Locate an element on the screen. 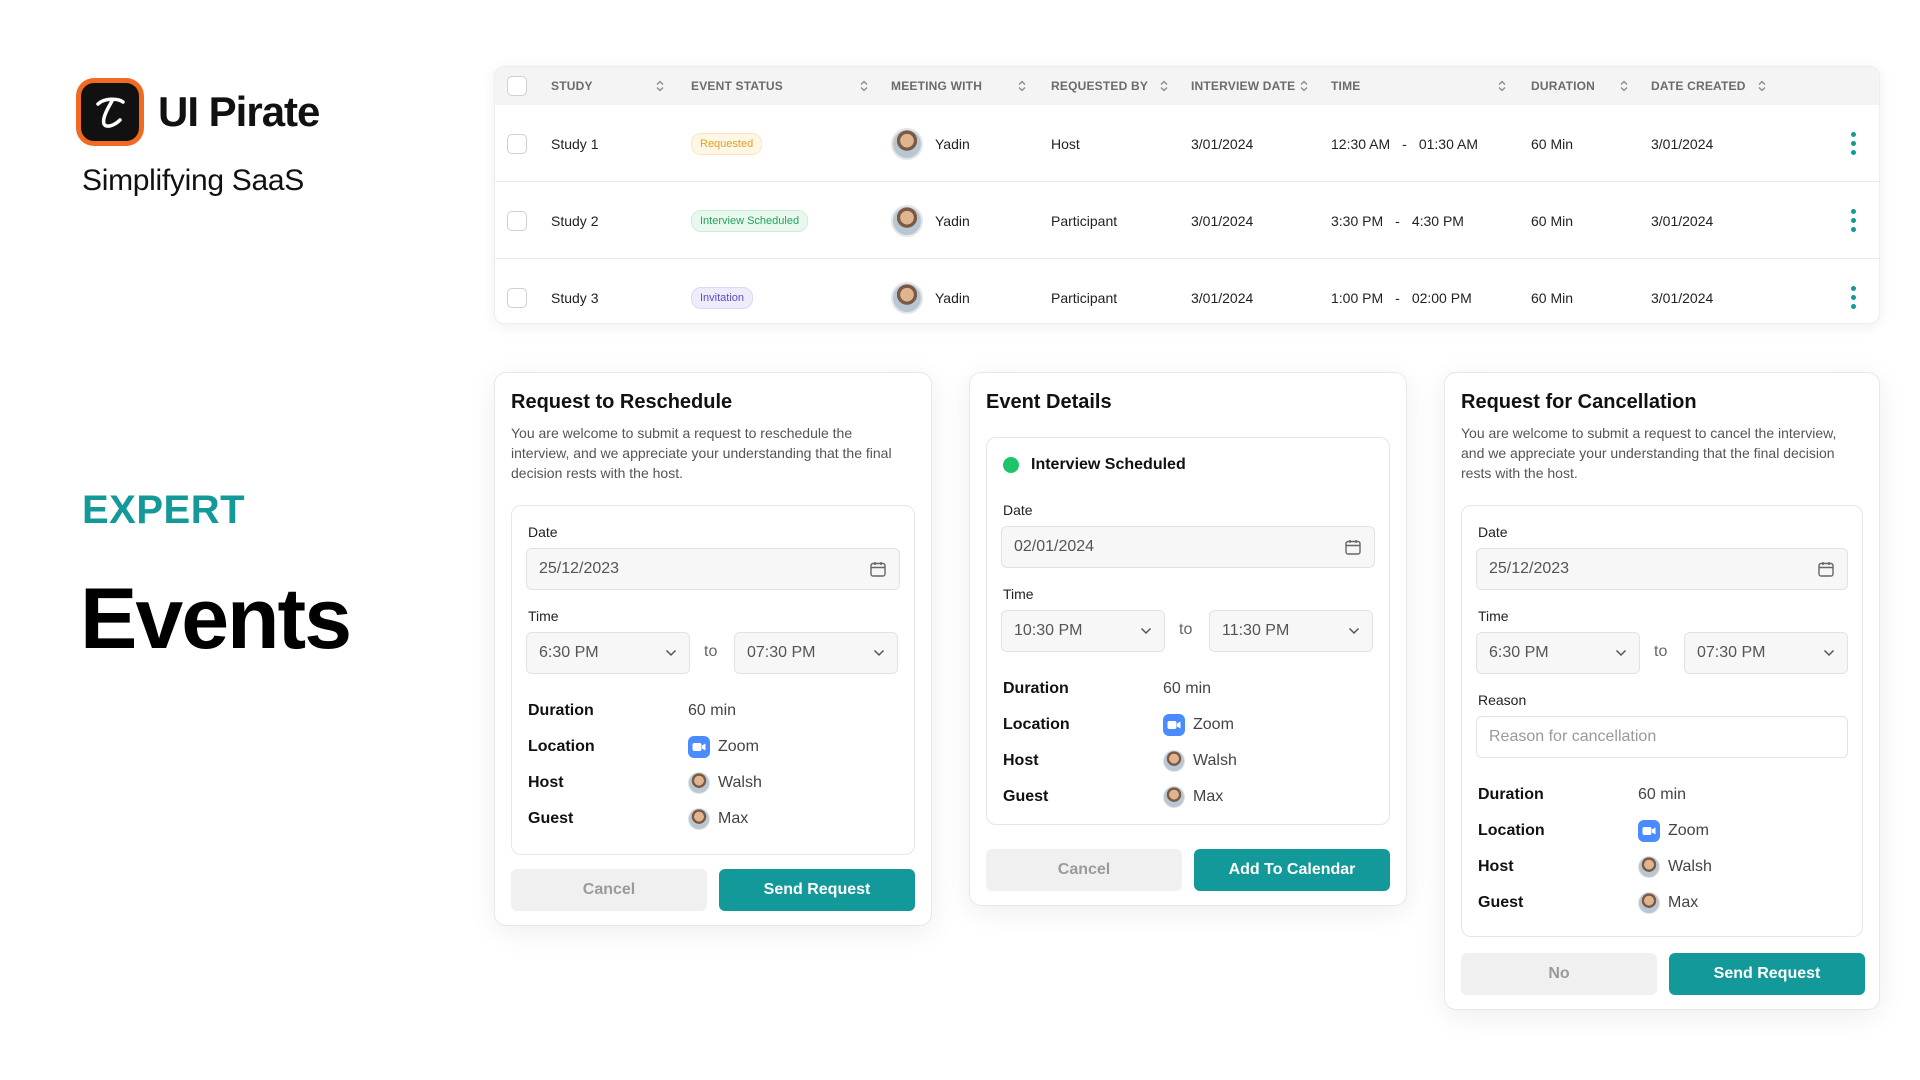 This screenshot has height=1080, width=1920. column-date-created: DATE CREATED is located at coordinates (1698, 86).